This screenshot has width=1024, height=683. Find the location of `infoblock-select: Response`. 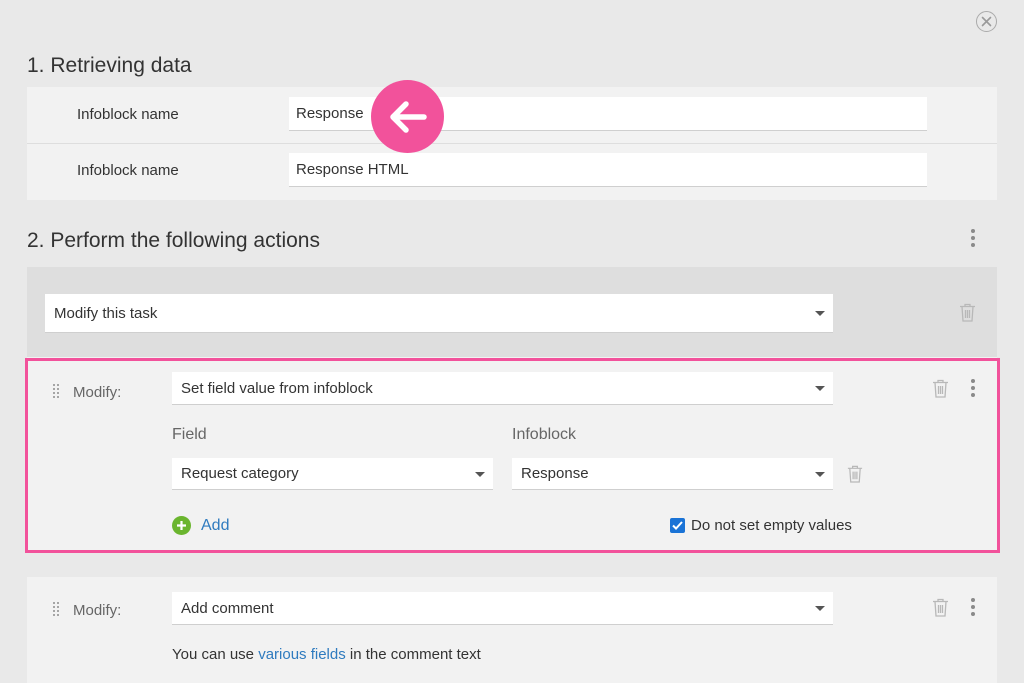

infoblock-select: Response is located at coordinates (672, 474).